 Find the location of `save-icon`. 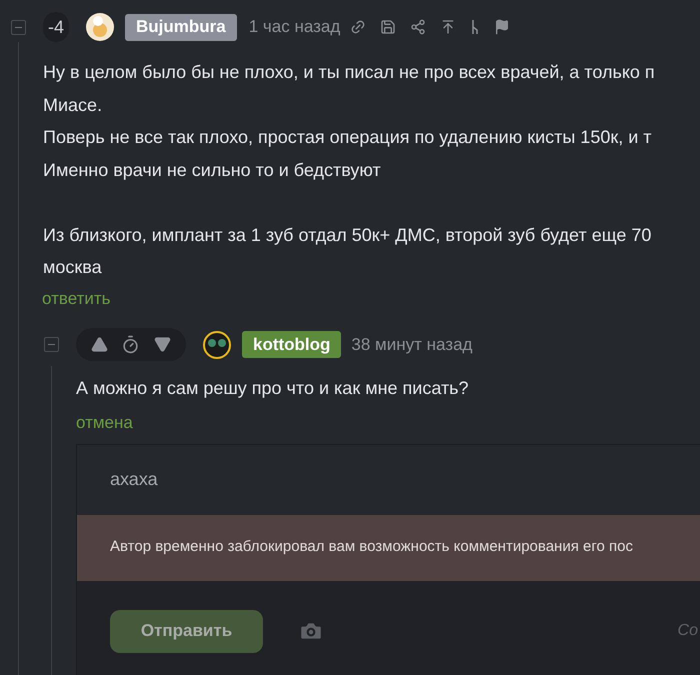

save-icon is located at coordinates (388, 27).